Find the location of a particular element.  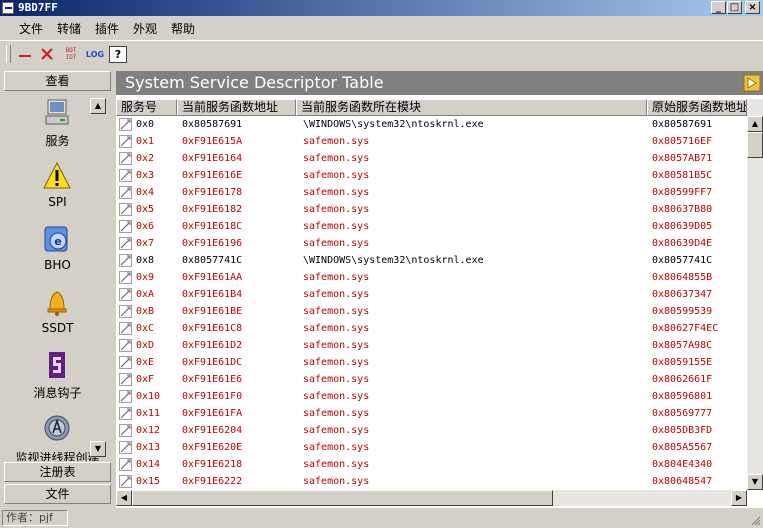

sidebar-header-registry: 注册表 is located at coordinates (57, 472).